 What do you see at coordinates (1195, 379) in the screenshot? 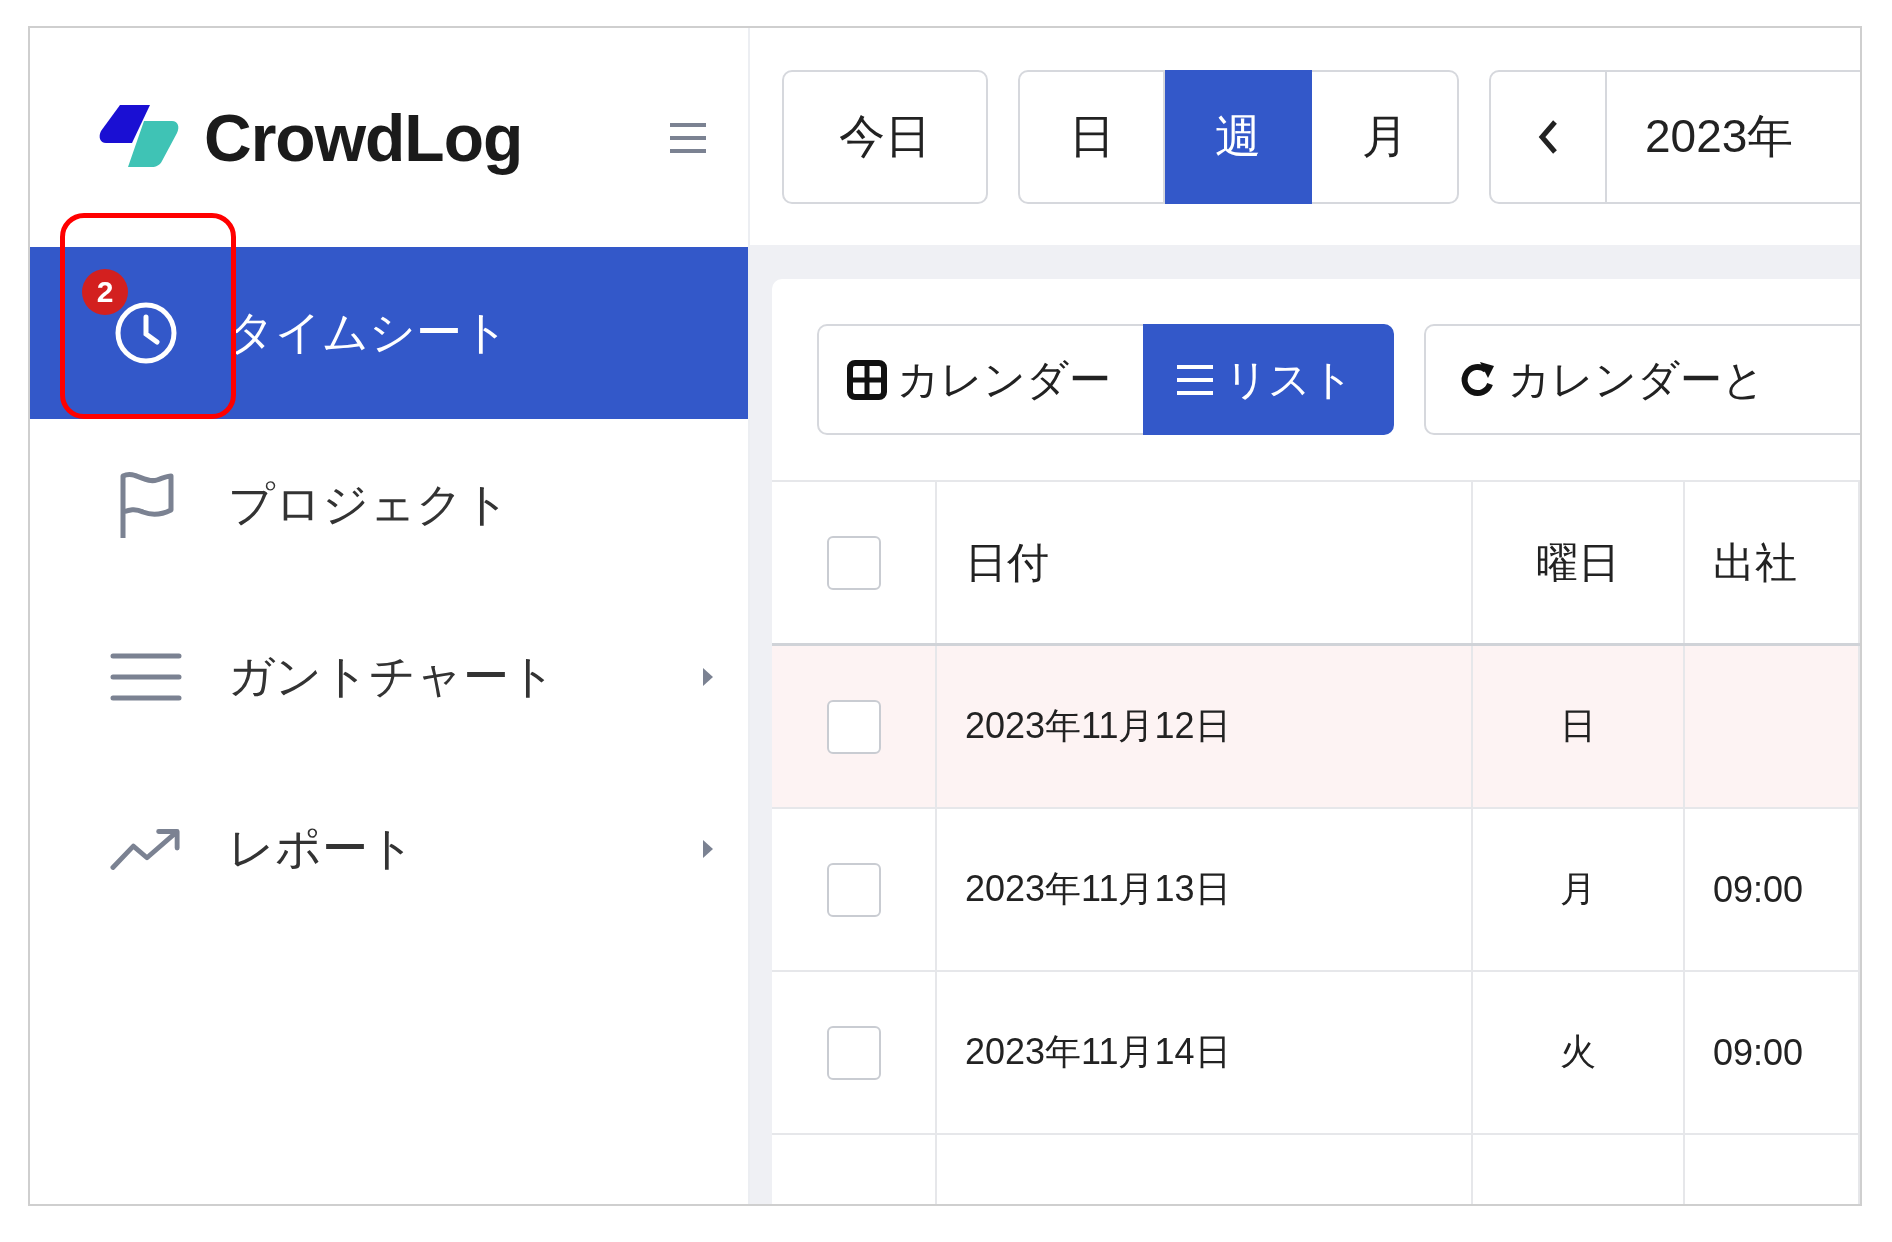
I see `list-icon` at bounding box center [1195, 379].